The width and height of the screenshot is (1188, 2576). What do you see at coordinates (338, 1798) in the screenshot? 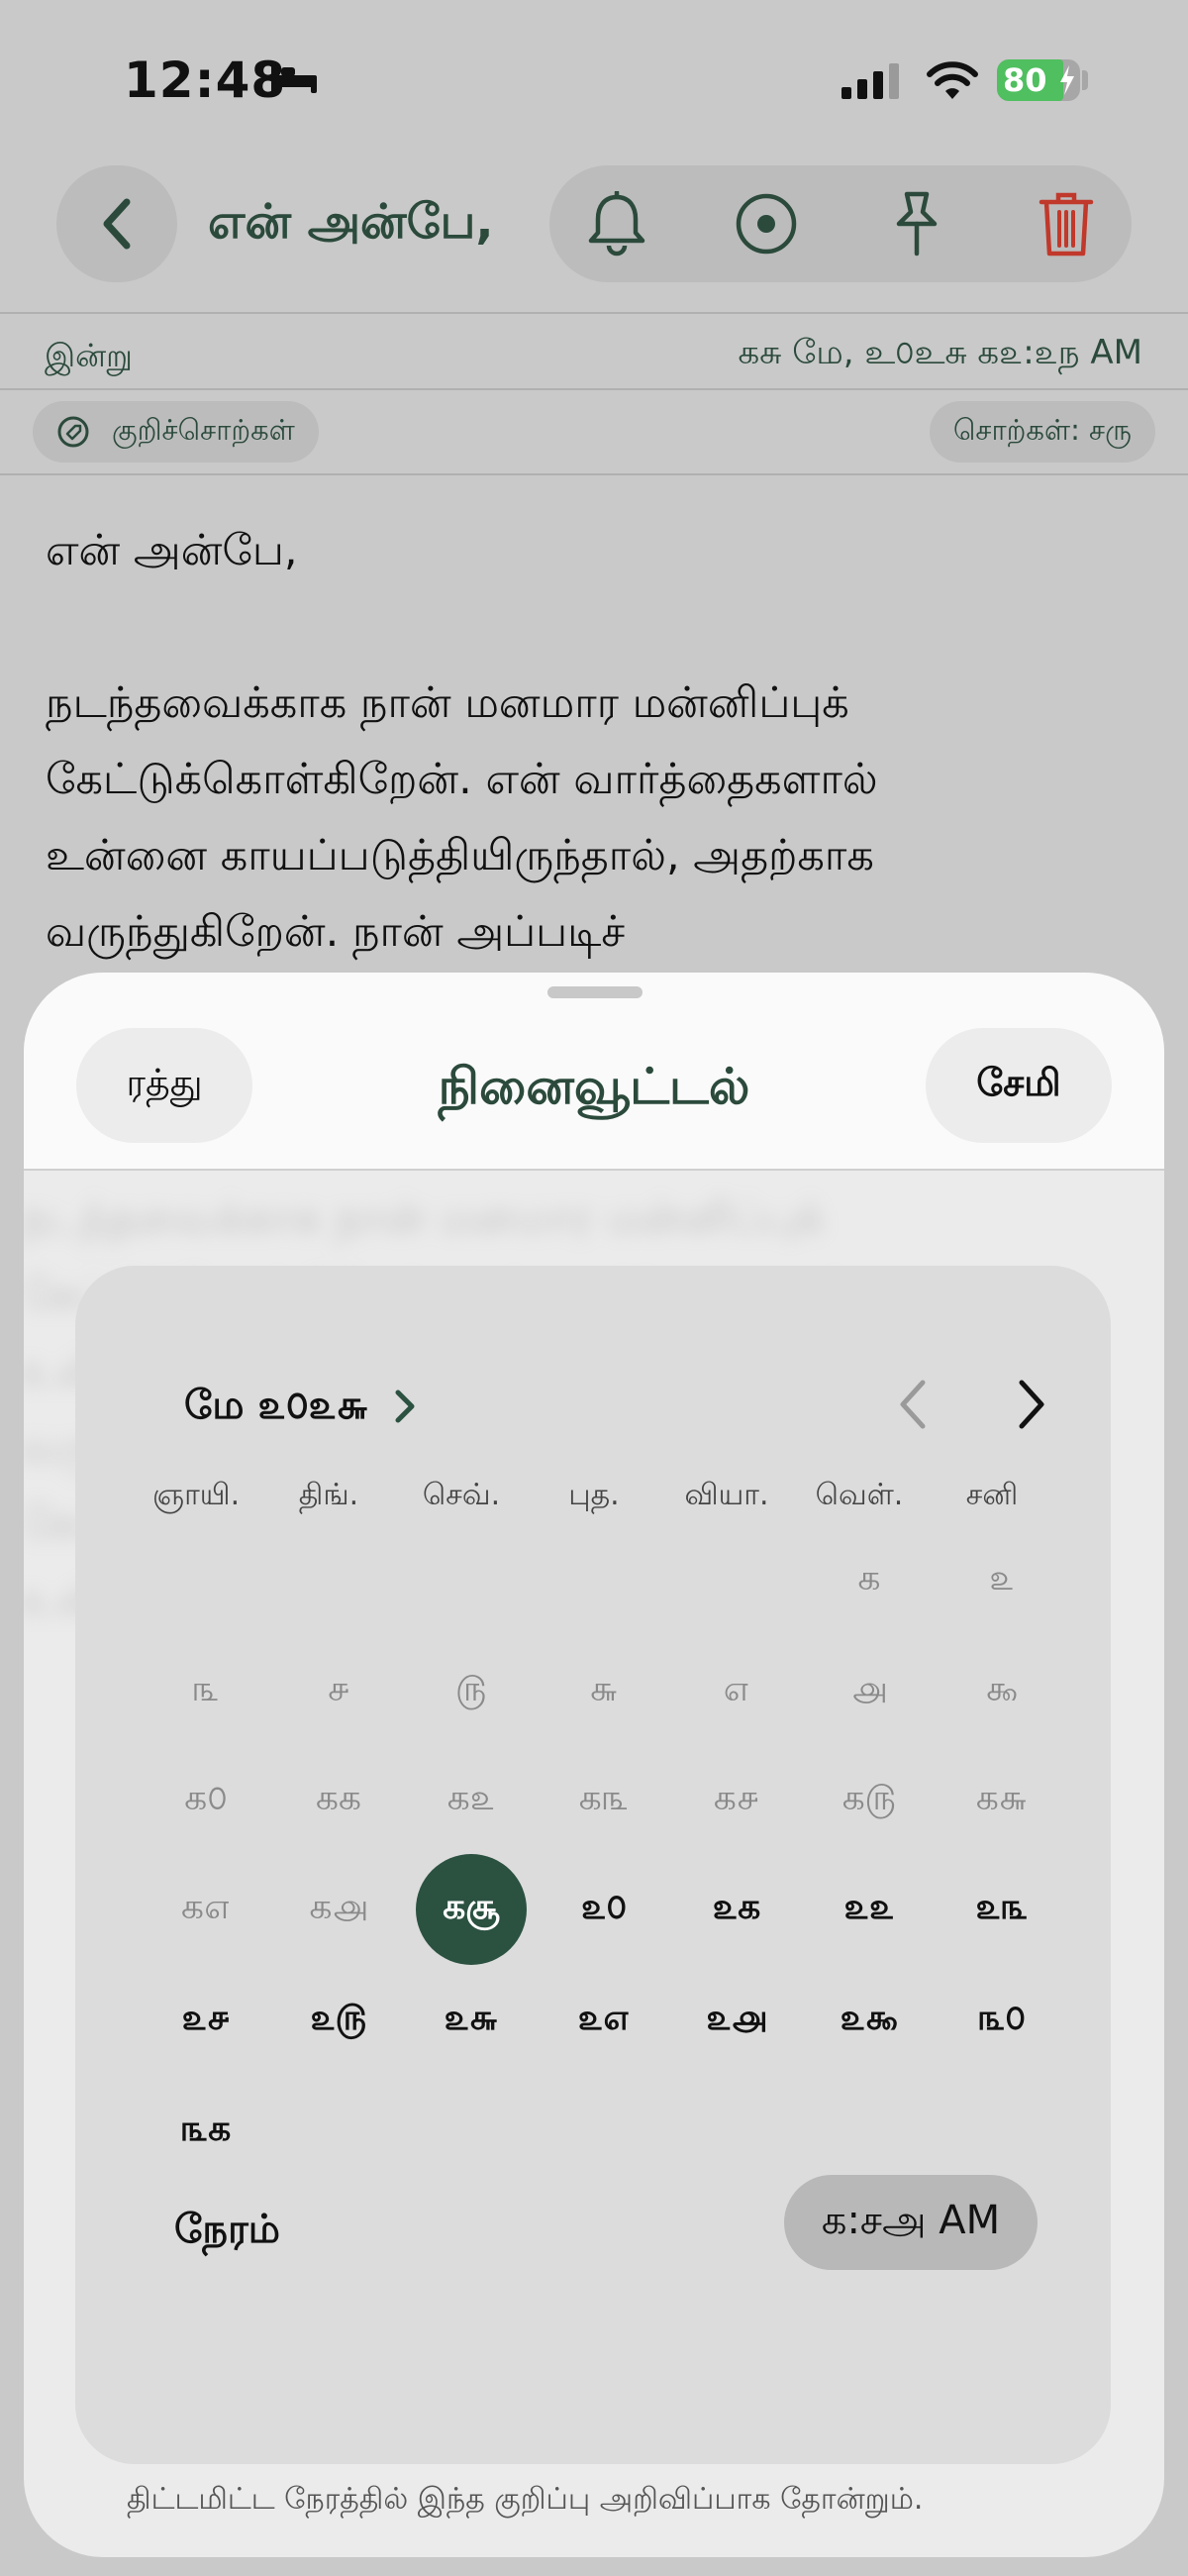
I see `day-cell: கக` at bounding box center [338, 1798].